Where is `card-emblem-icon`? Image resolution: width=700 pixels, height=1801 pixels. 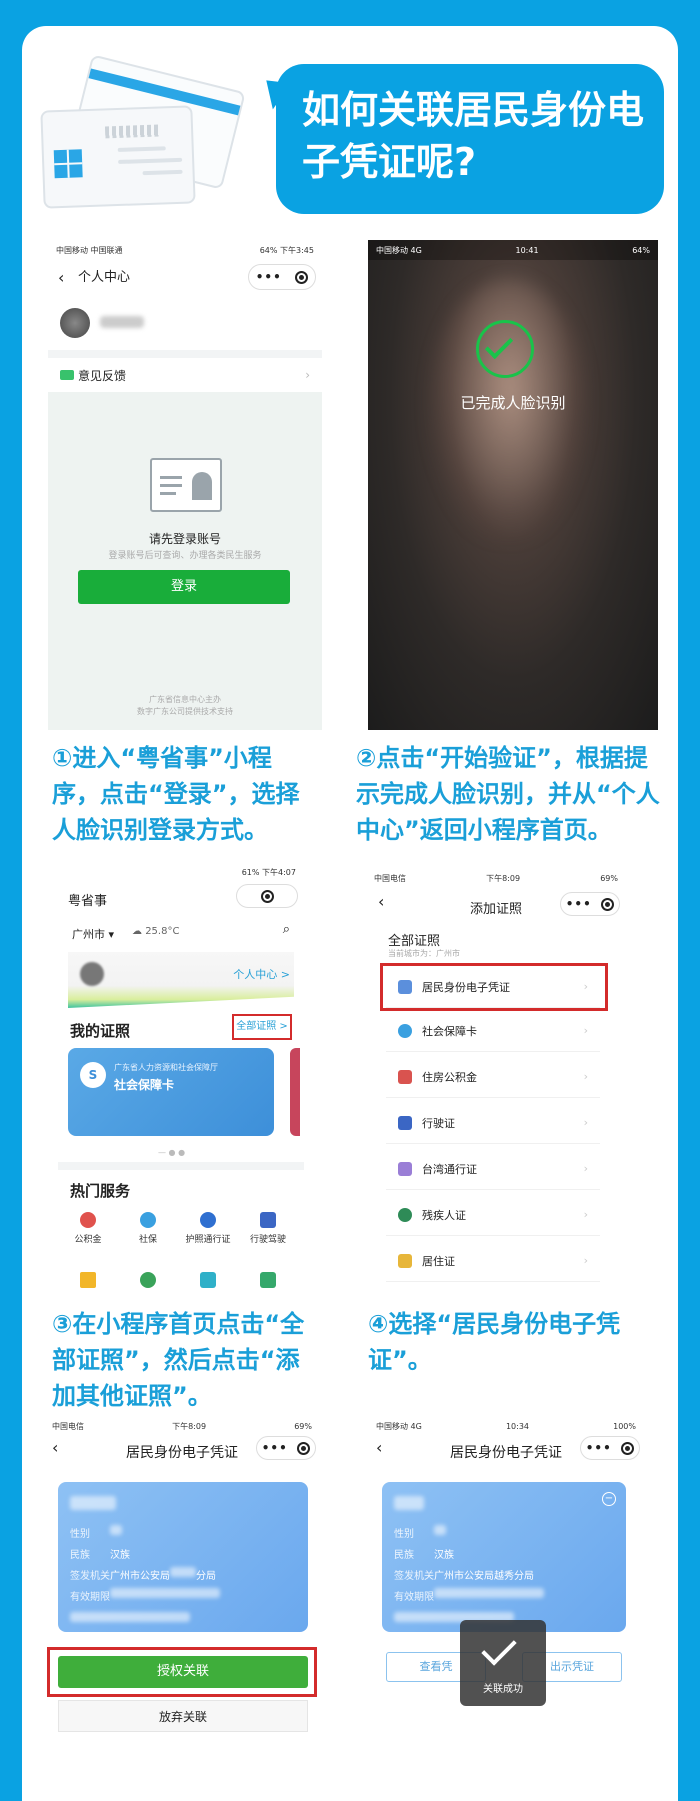
card-emblem-icon is located at coordinates (68, 164).